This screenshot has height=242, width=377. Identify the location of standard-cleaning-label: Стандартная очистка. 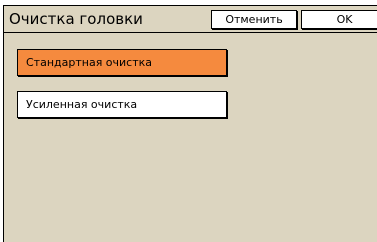
(89, 62).